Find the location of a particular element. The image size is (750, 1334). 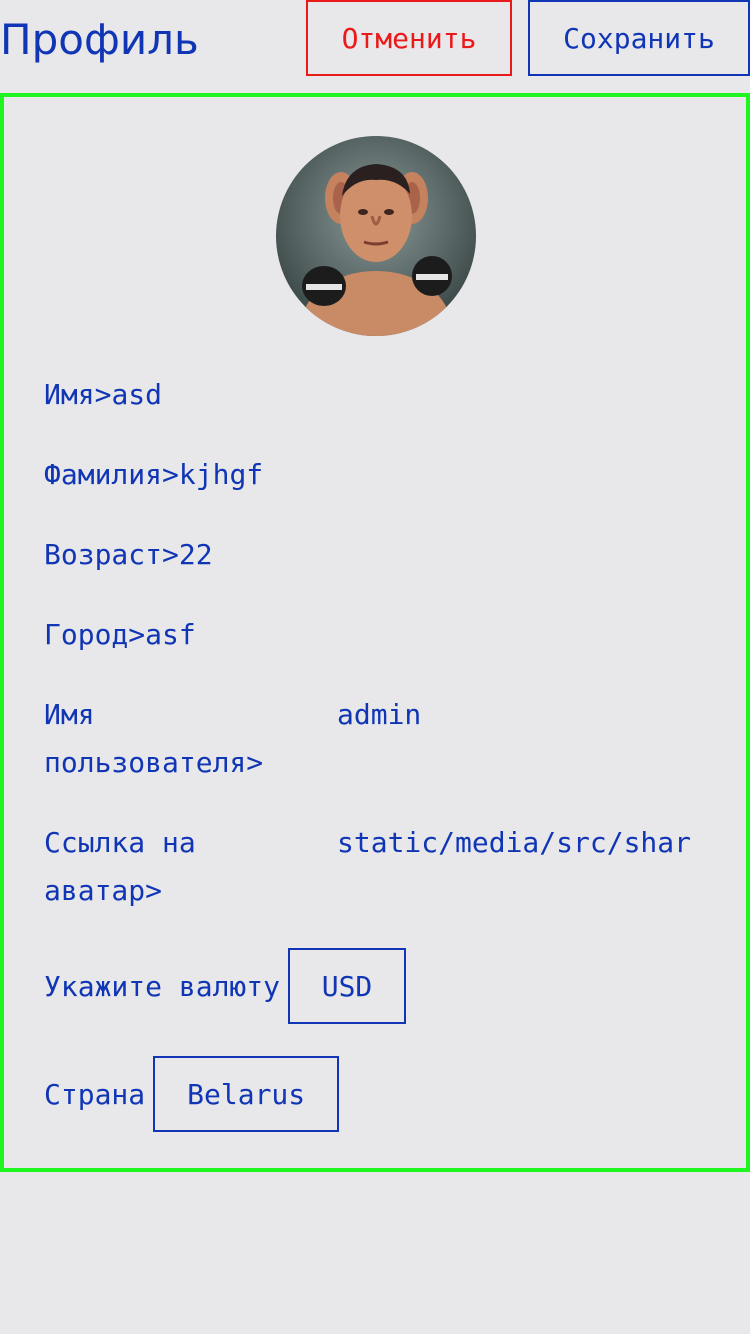

city-row: Город>asf is located at coordinates (120, 635).